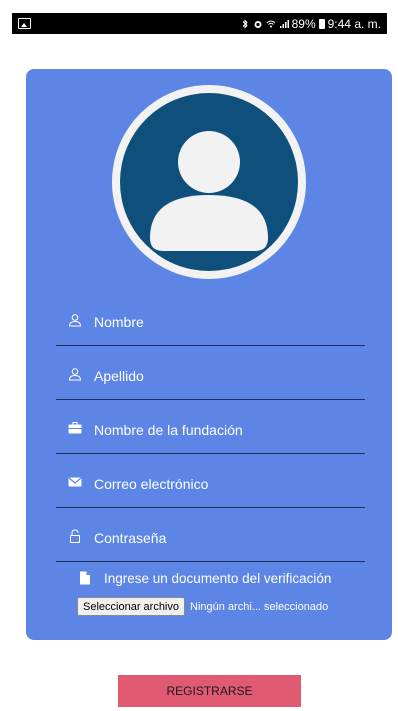 The width and height of the screenshot is (398, 711). I want to click on password-input, so click(210, 538).